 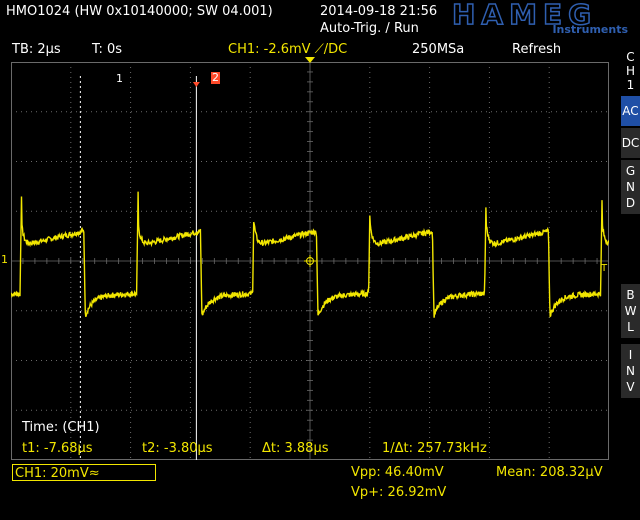 What do you see at coordinates (630, 327) in the screenshot?
I see `bwl-l: L` at bounding box center [630, 327].